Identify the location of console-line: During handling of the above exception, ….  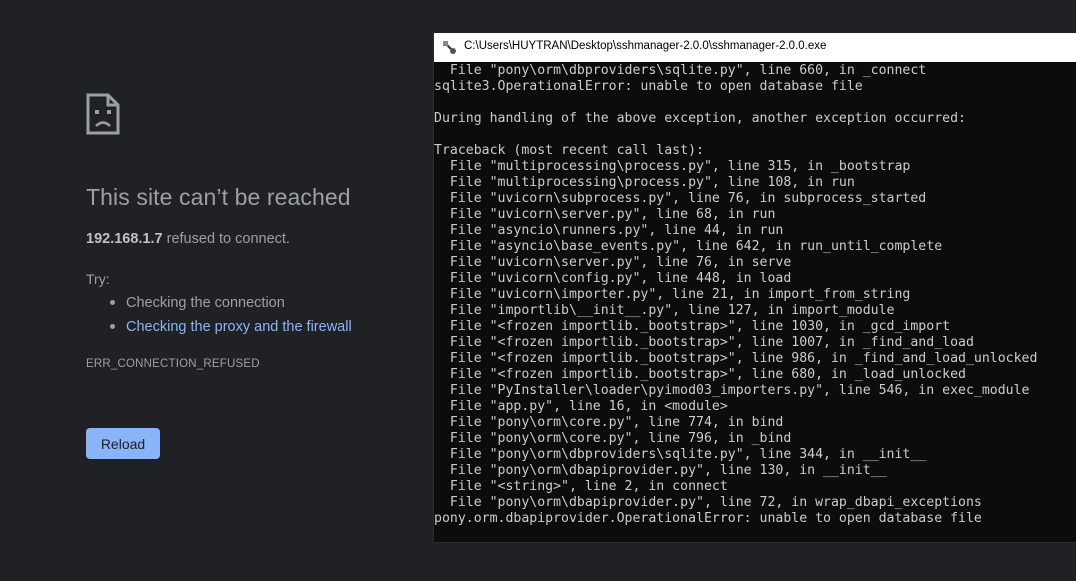
(700, 118).